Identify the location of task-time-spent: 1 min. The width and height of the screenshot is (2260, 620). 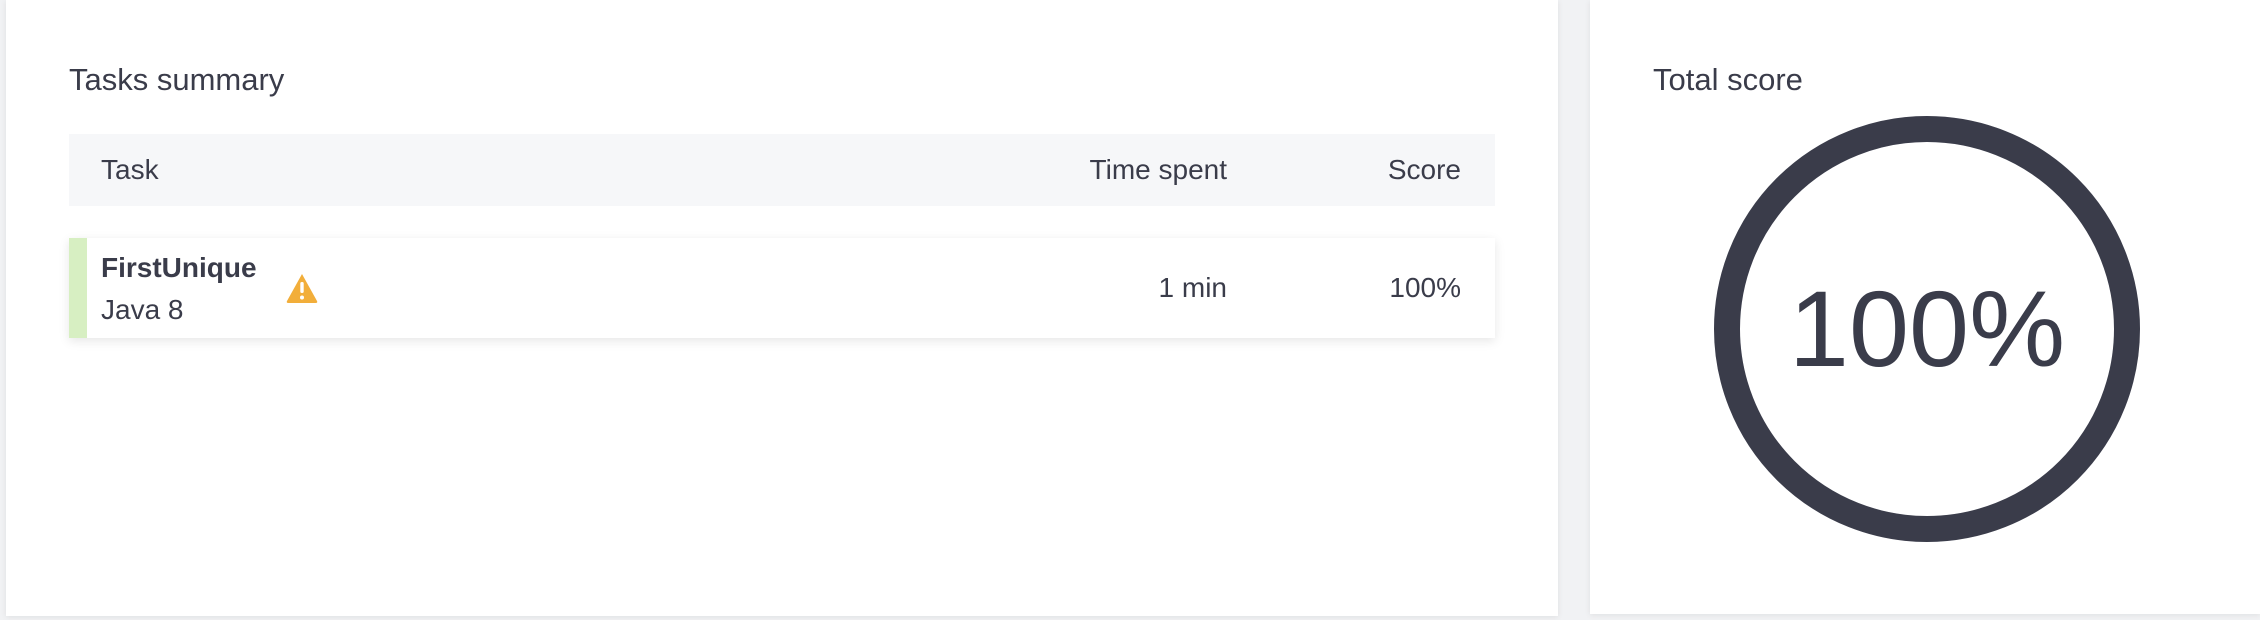
(1192, 287).